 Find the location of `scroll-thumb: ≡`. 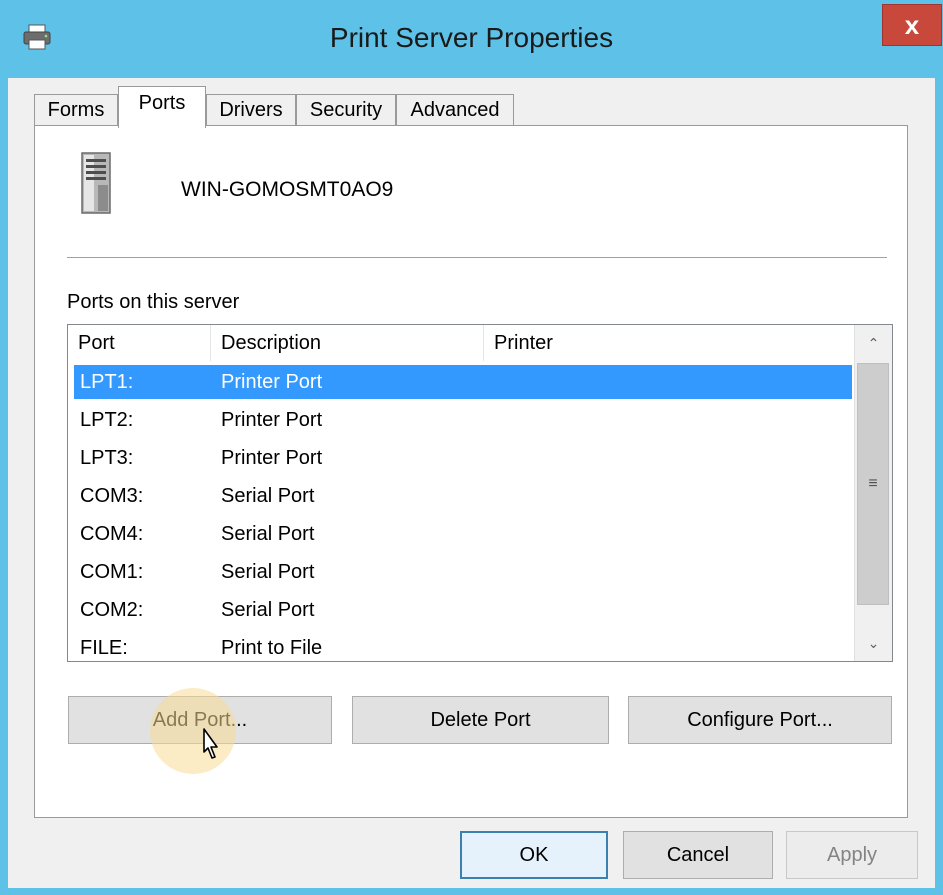

scroll-thumb: ≡ is located at coordinates (873, 484).